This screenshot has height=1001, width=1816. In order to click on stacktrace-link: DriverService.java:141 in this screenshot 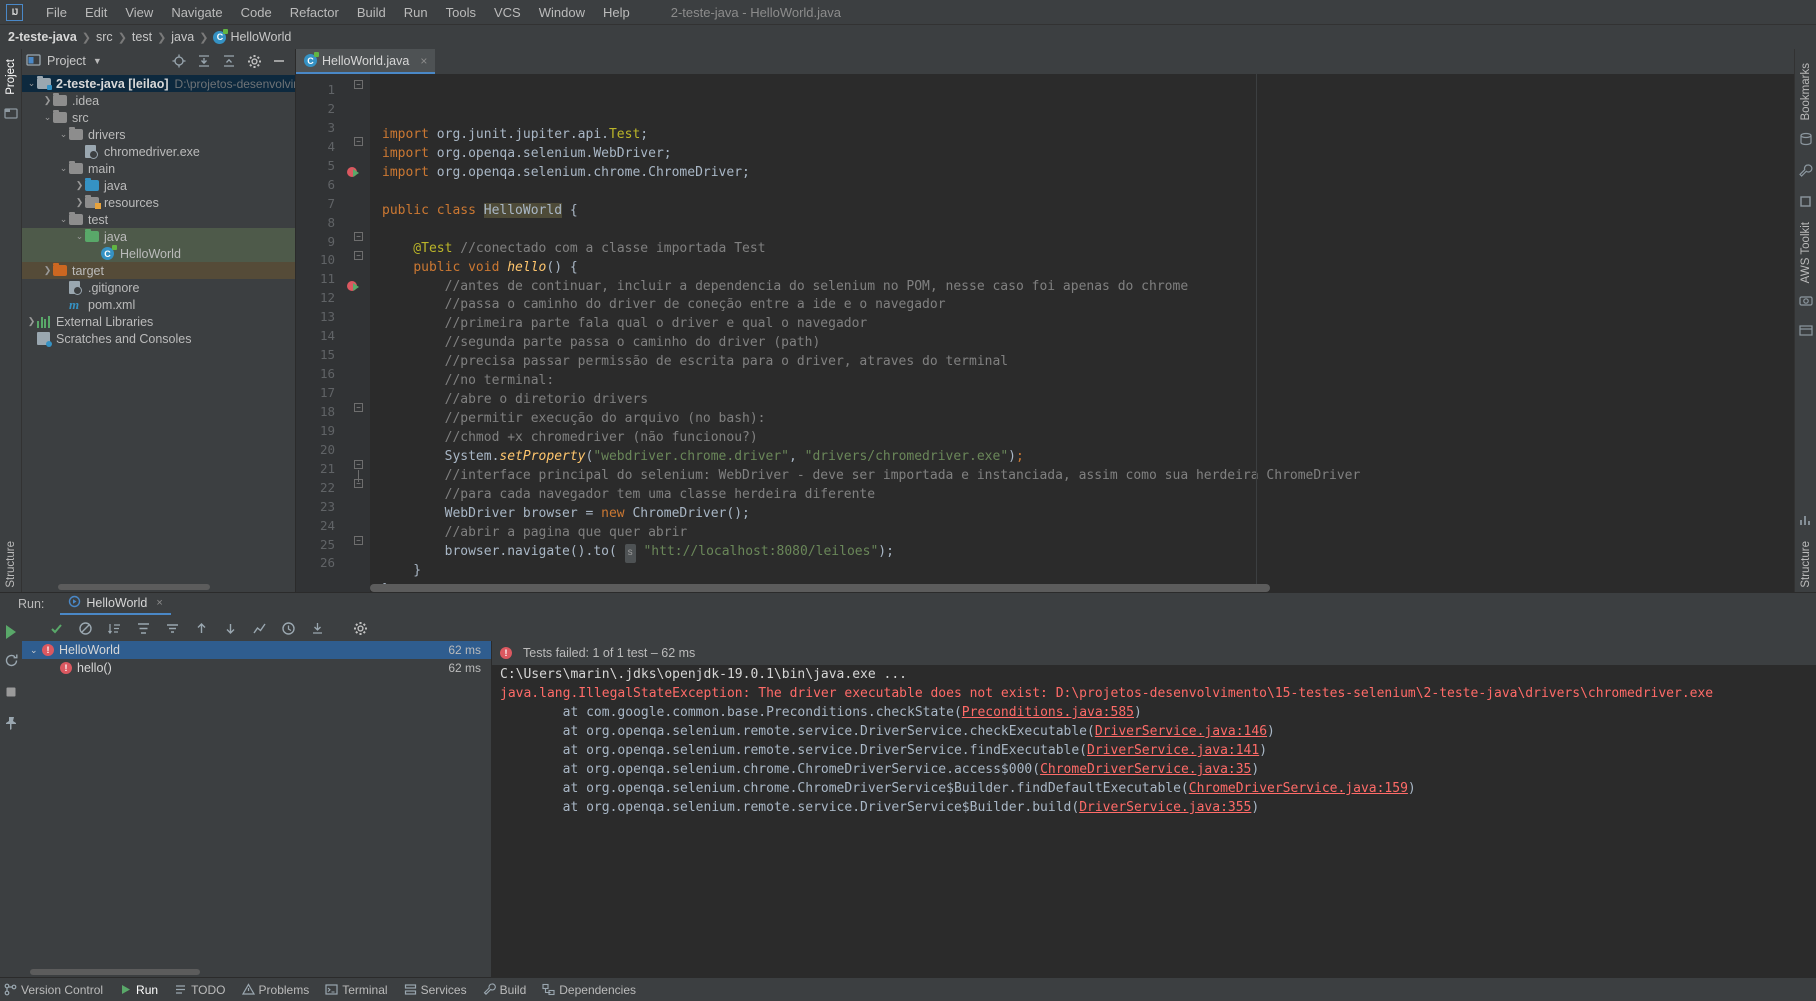, I will do `click(1173, 750)`.